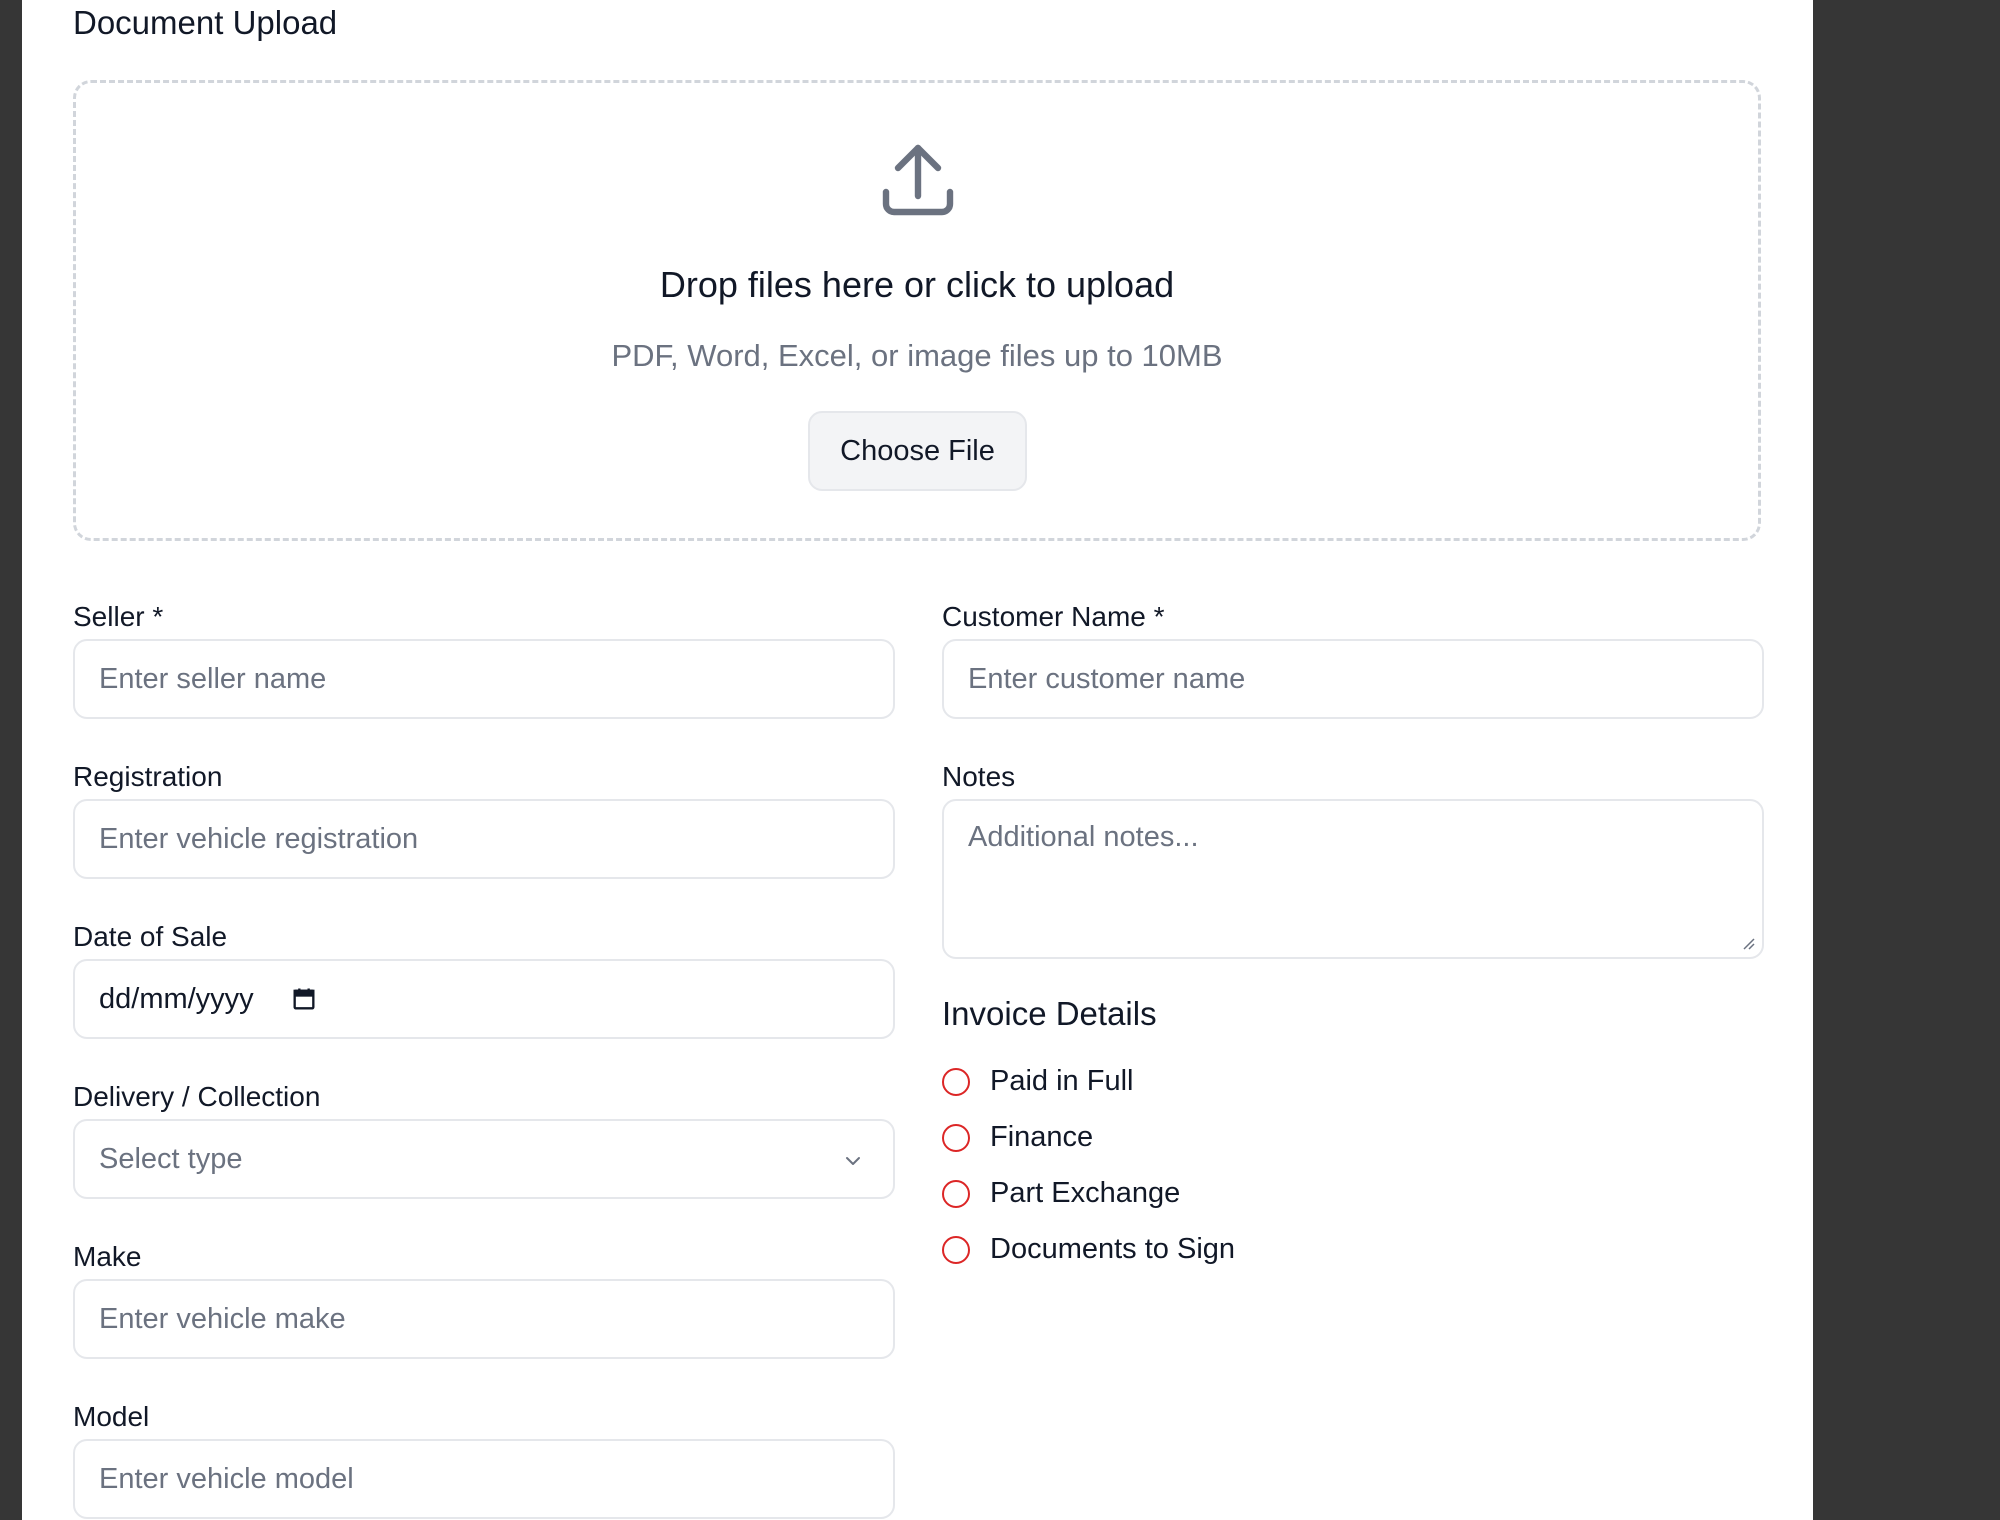  Describe the element at coordinates (197, 1096) in the screenshot. I see `delivery-collection-label: Delivery / Collection` at that location.